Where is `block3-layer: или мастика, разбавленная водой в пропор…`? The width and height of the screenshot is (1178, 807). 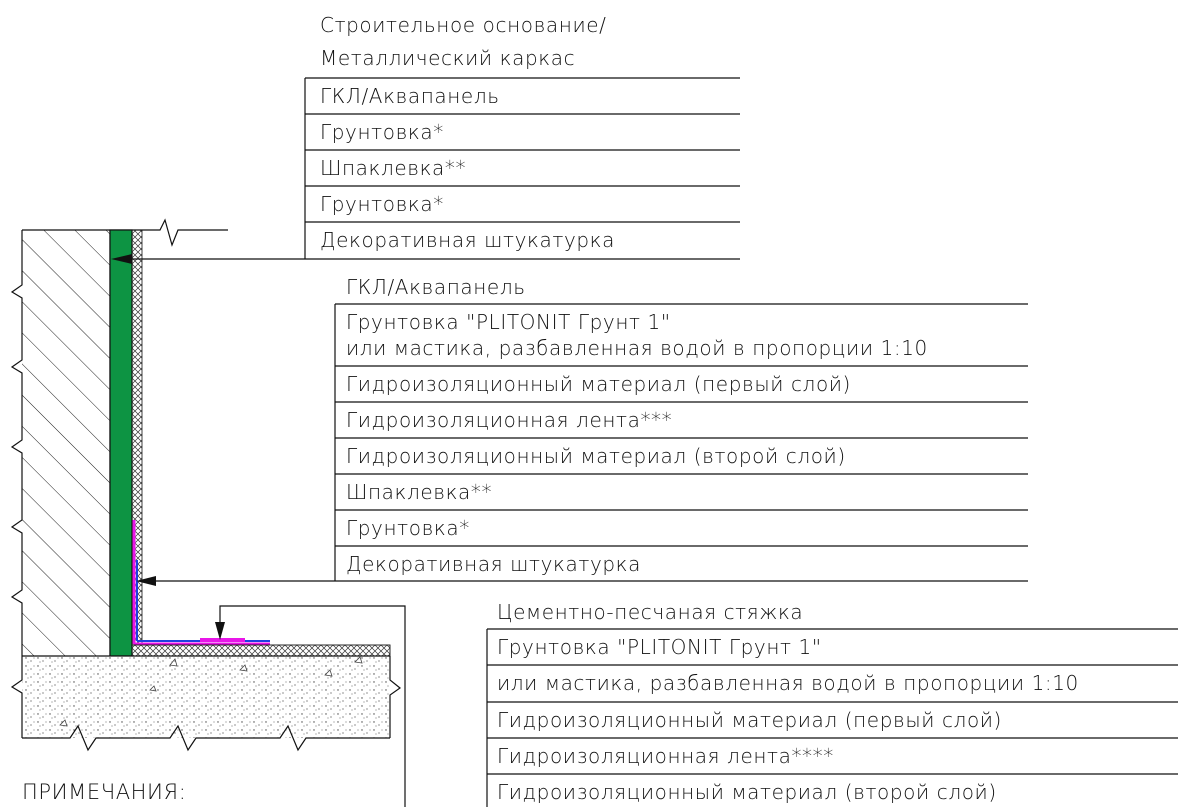 block3-layer: или мастика, разбавленная водой в пропор… is located at coordinates (788, 683).